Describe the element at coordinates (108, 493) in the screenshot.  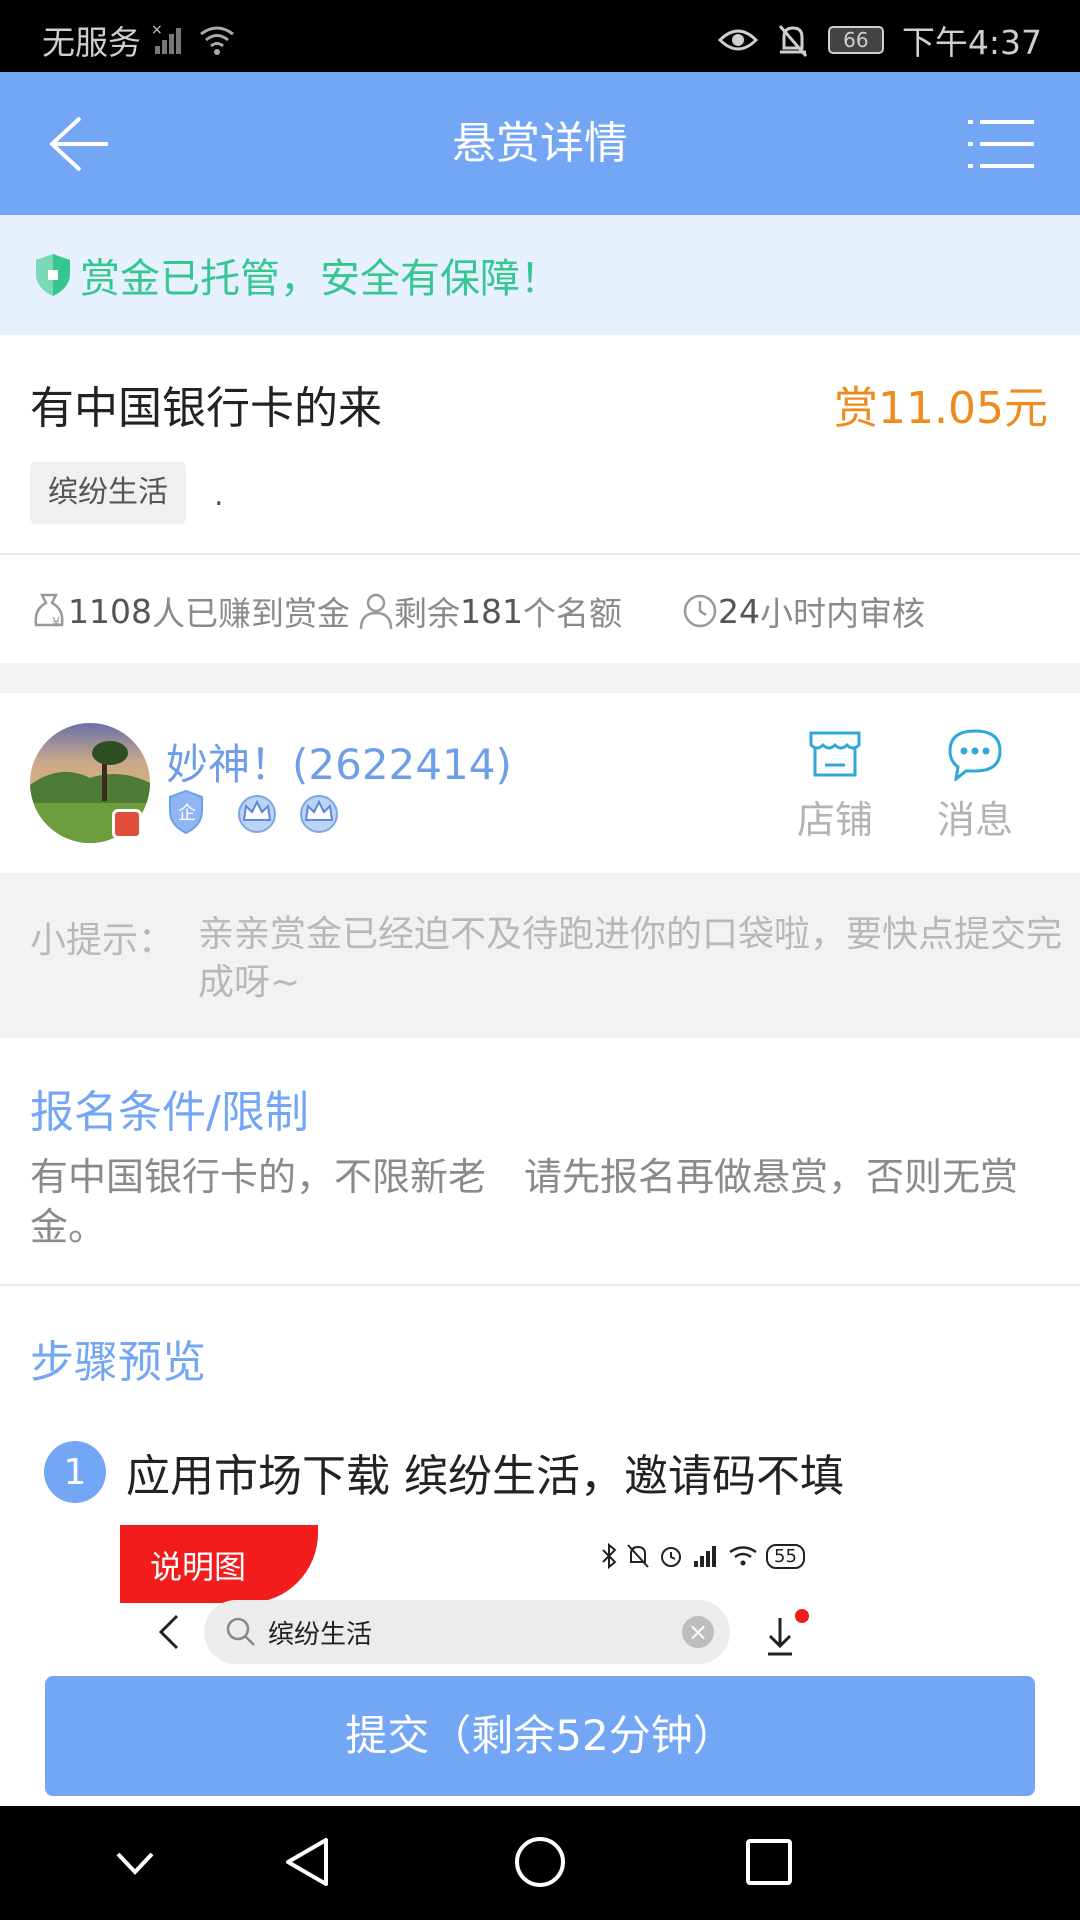
I see `task-tag: 缤纷生活` at that location.